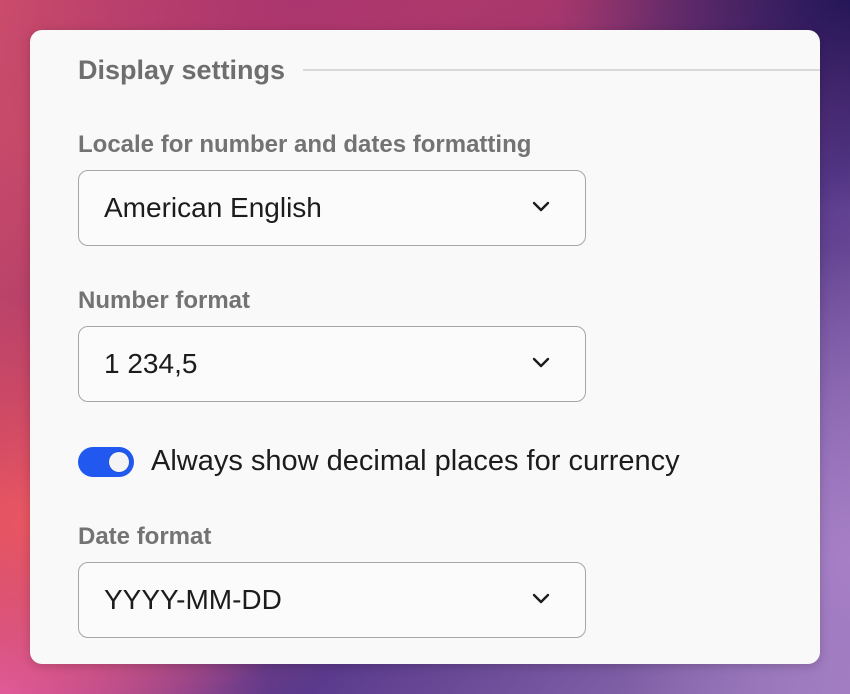 This screenshot has width=850, height=694. I want to click on number-format-label: Number format, so click(164, 300).